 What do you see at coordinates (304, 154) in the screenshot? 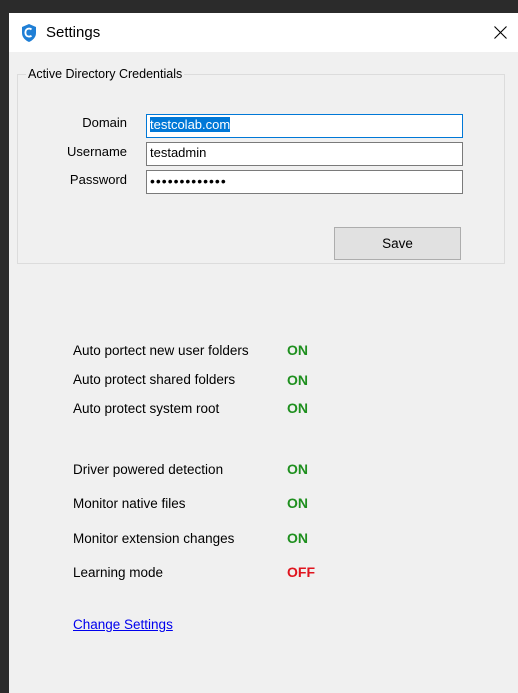
I see `username-field: testadmin` at bounding box center [304, 154].